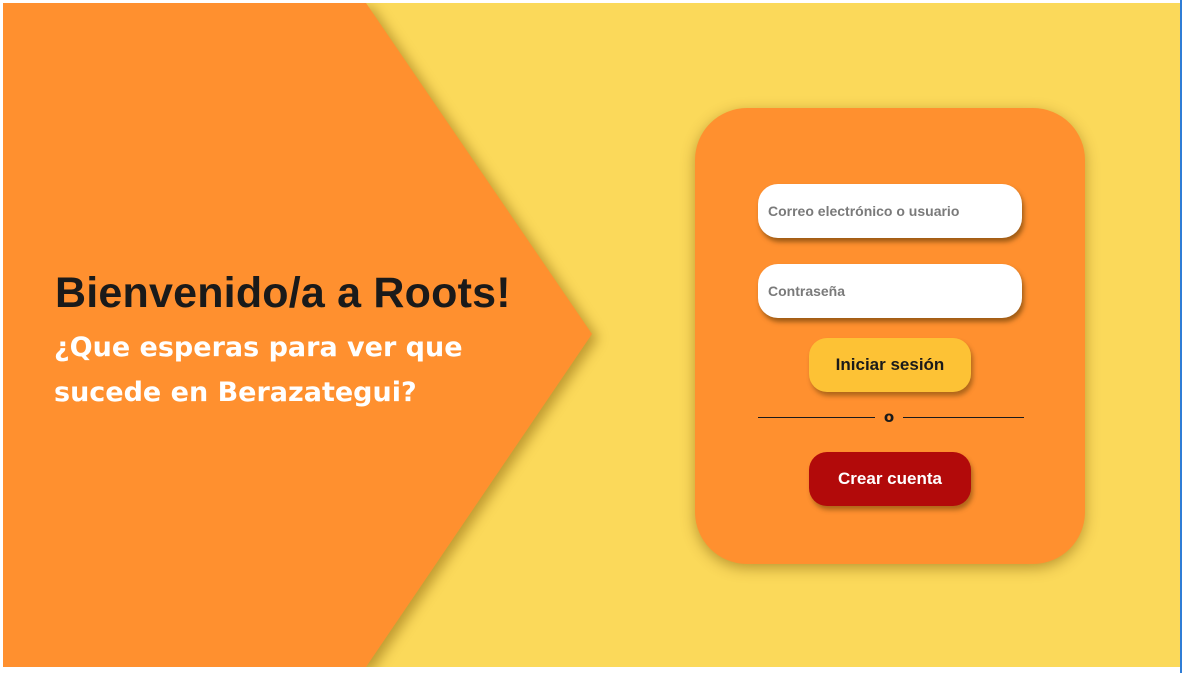  I want to click on divider-line-left, so click(816, 417).